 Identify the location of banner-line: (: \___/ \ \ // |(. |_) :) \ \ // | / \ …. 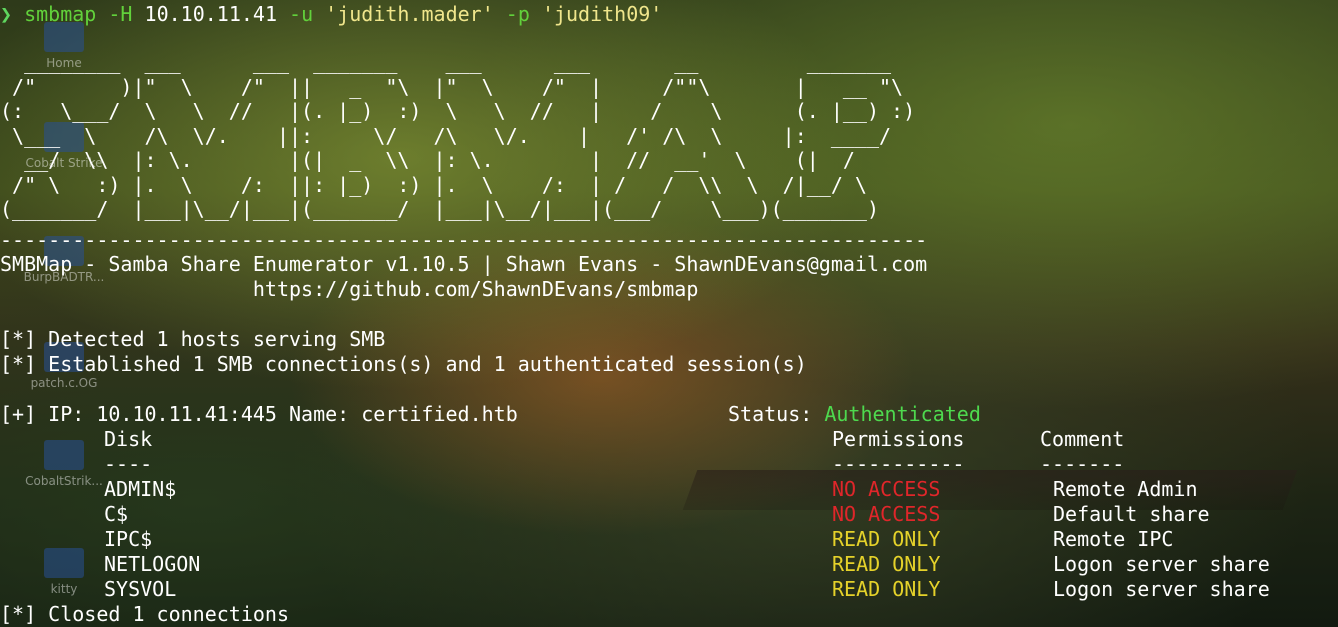
(458, 111).